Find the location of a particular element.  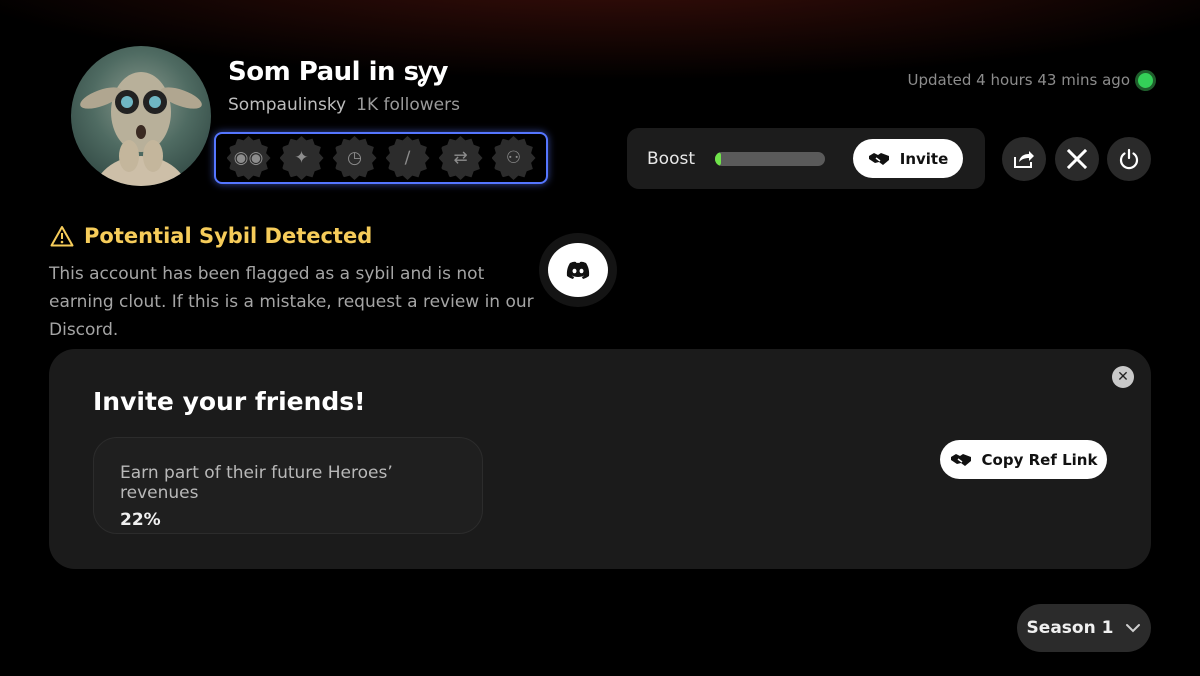

discord-button-wrapper is located at coordinates (578, 270).